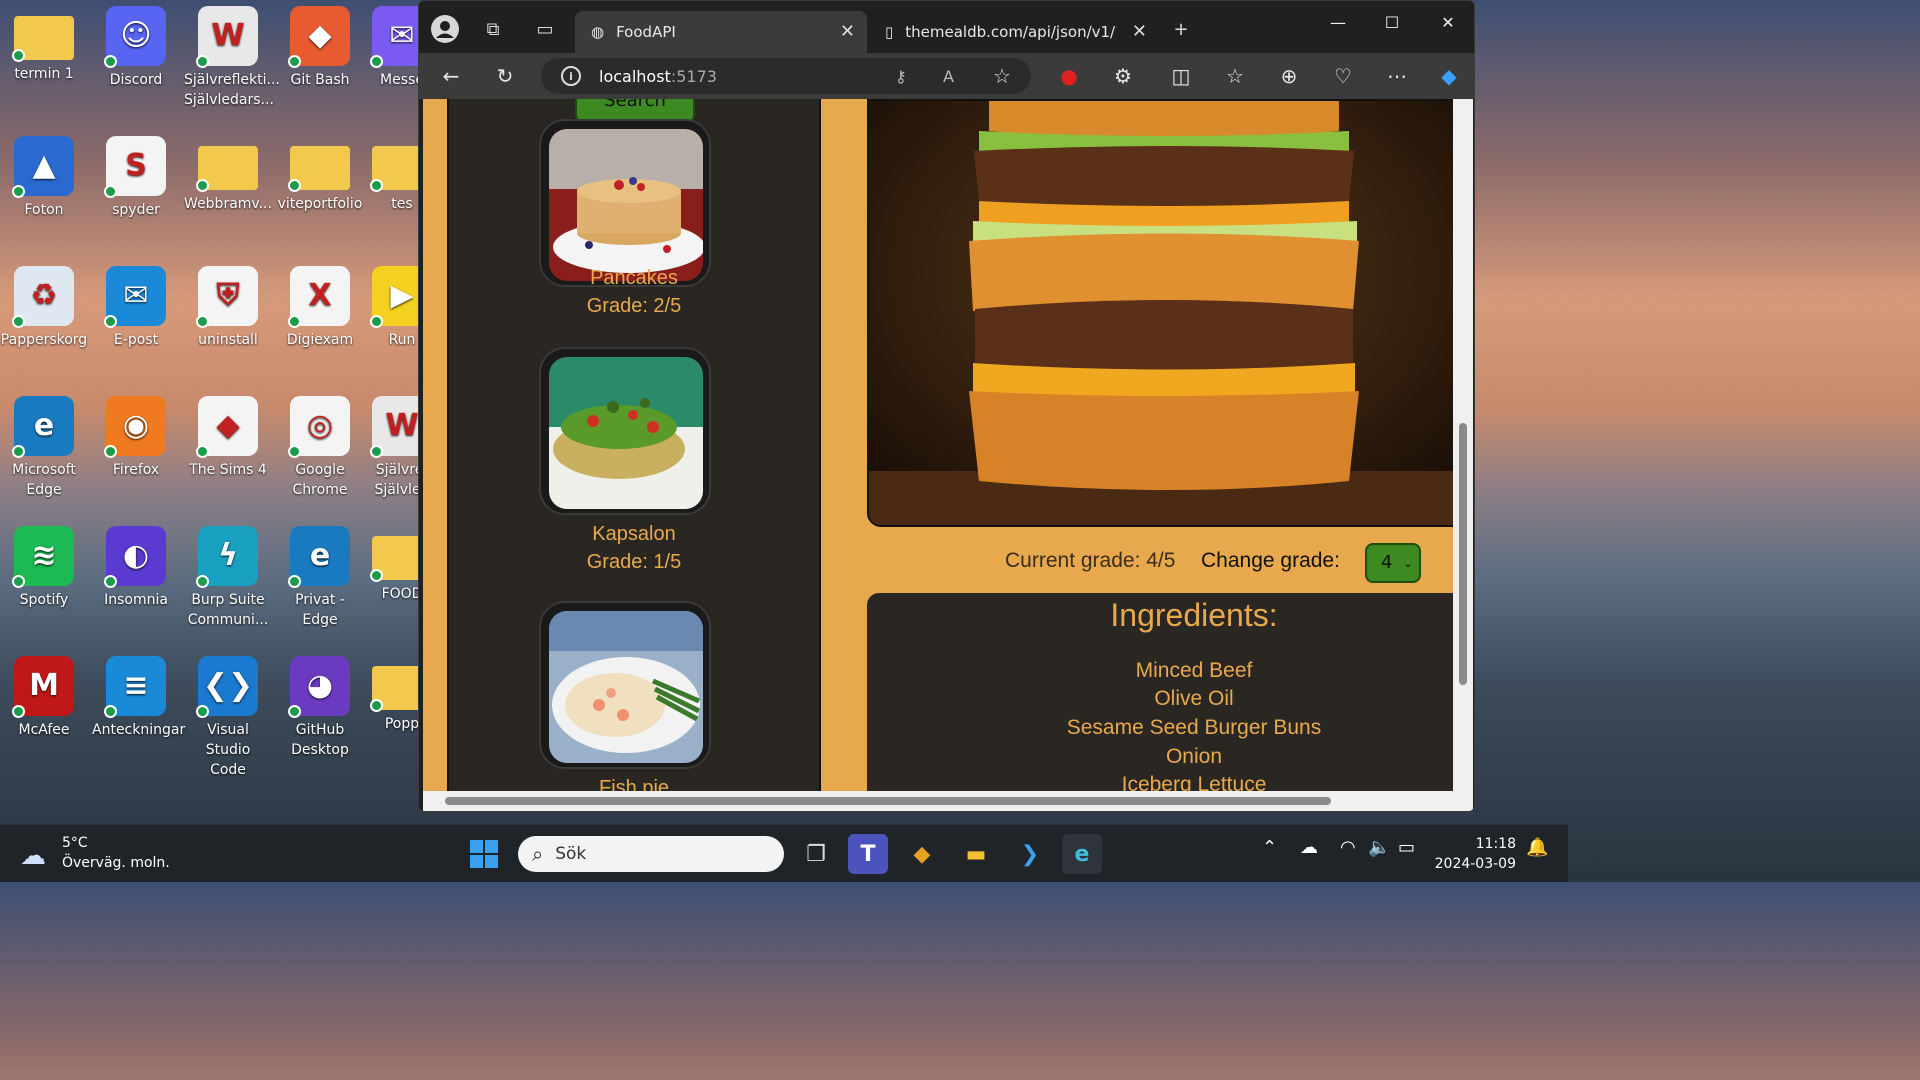  Describe the element at coordinates (901, 76) in the screenshot. I see `key-icon: ⚷` at that location.